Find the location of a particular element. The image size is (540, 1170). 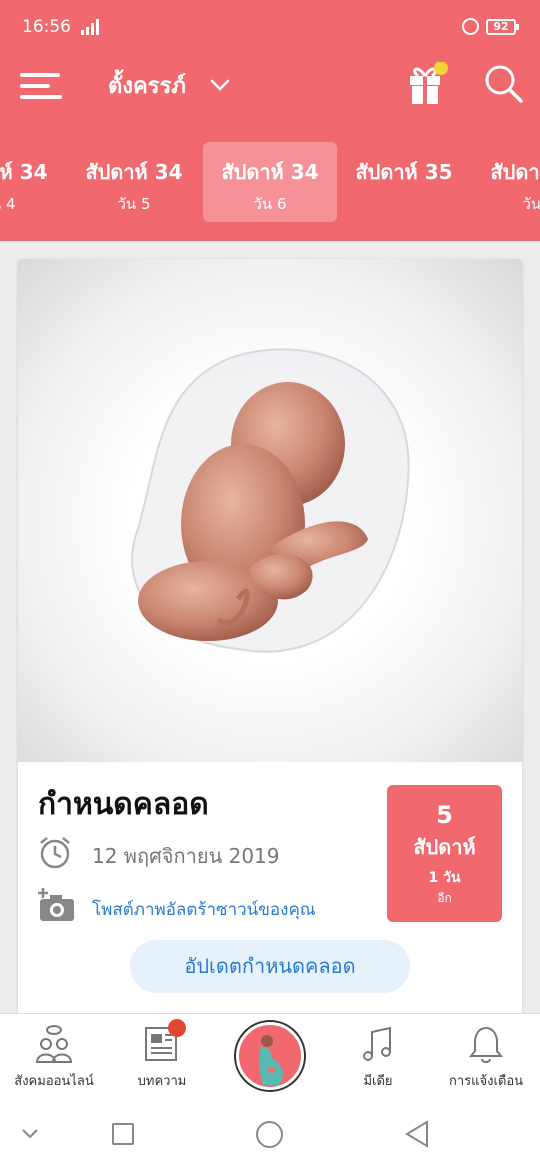

nav-label: บทความ is located at coordinates (162, 1081).